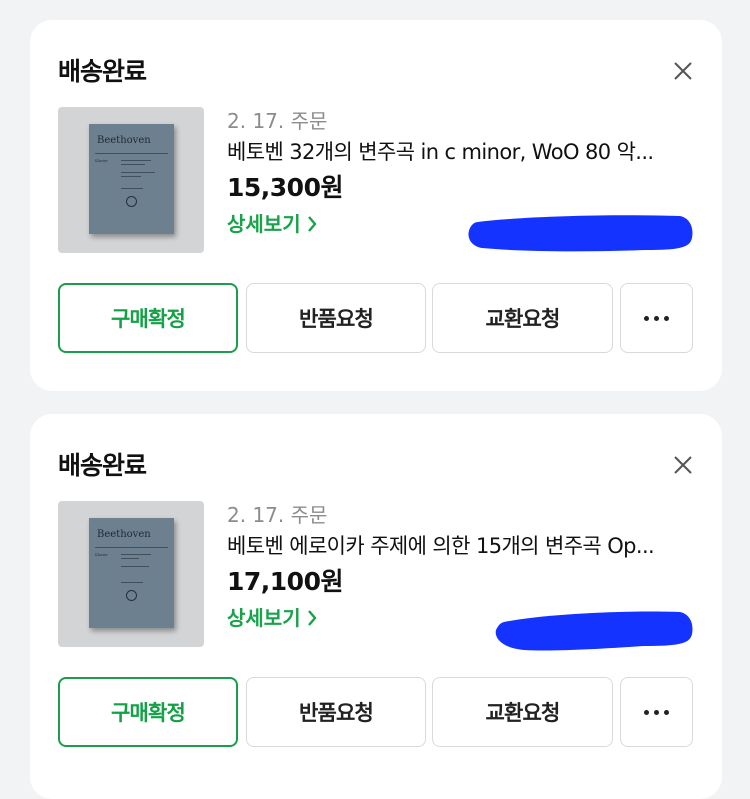 This screenshot has width=750, height=799. I want to click on product-price: 15,300원, so click(285, 187).